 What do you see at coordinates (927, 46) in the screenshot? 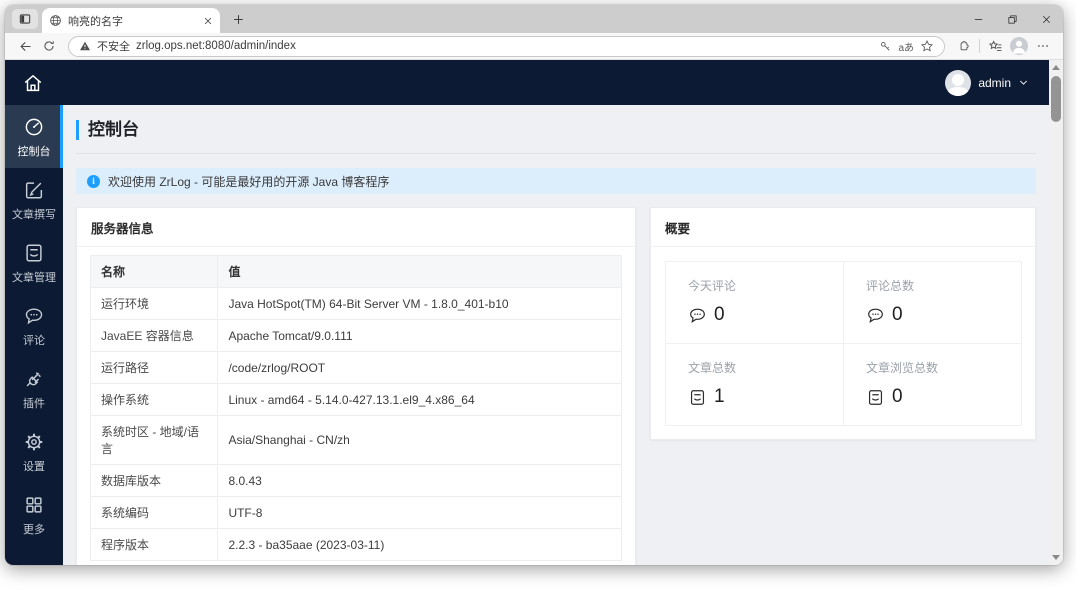
I see `favorites-star-icon` at bounding box center [927, 46].